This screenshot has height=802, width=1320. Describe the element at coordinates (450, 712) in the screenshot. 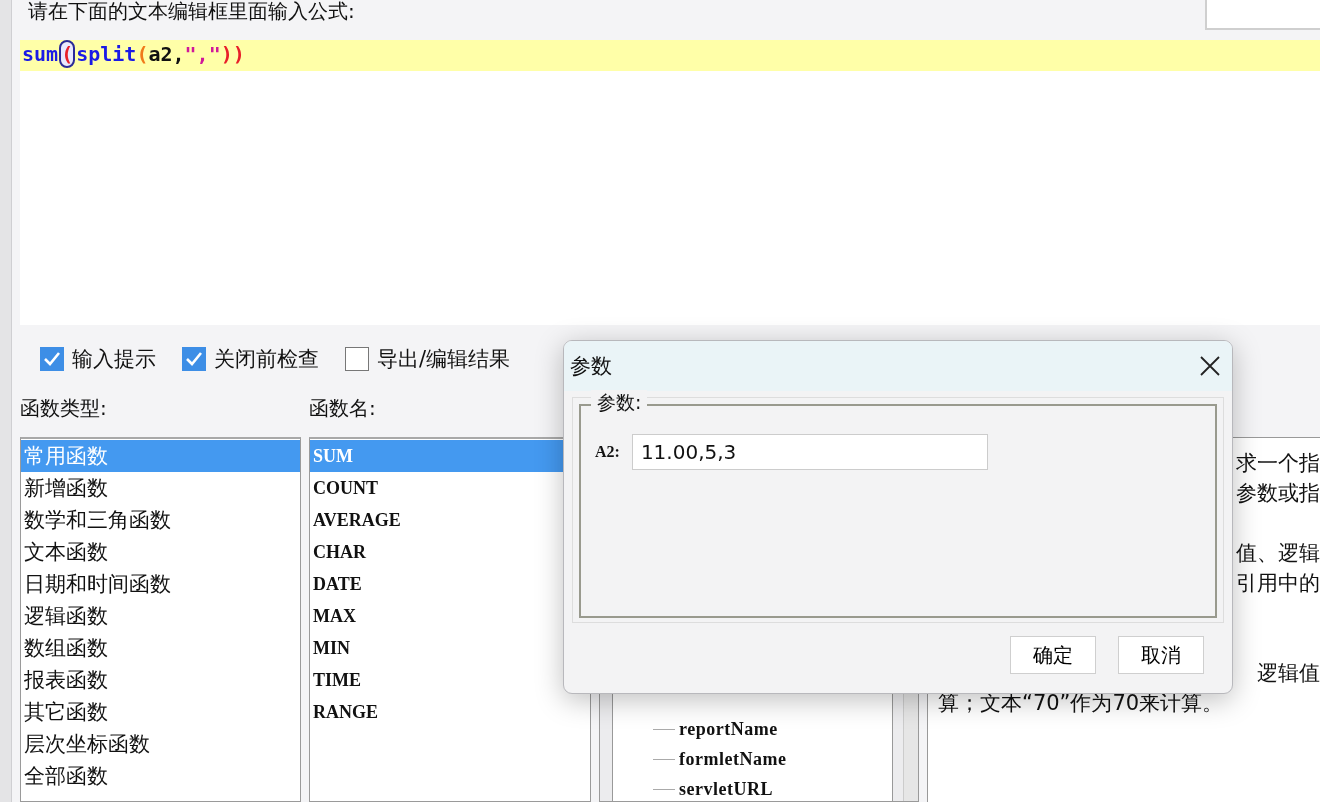

I see `list-item: RANGE` at that location.